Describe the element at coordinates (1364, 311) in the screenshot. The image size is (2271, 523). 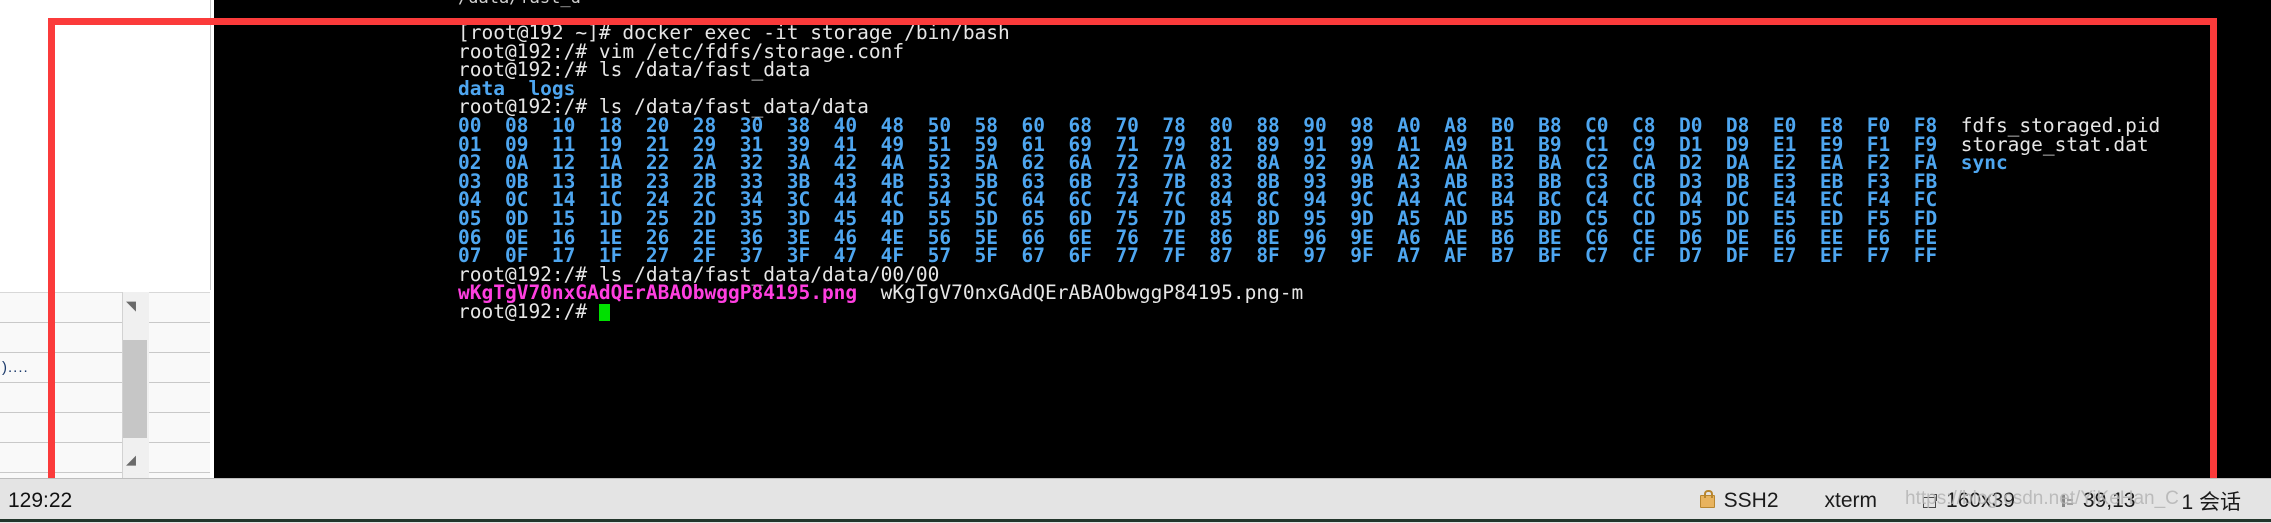
I see `prompt-final: root@192:/#` at that location.